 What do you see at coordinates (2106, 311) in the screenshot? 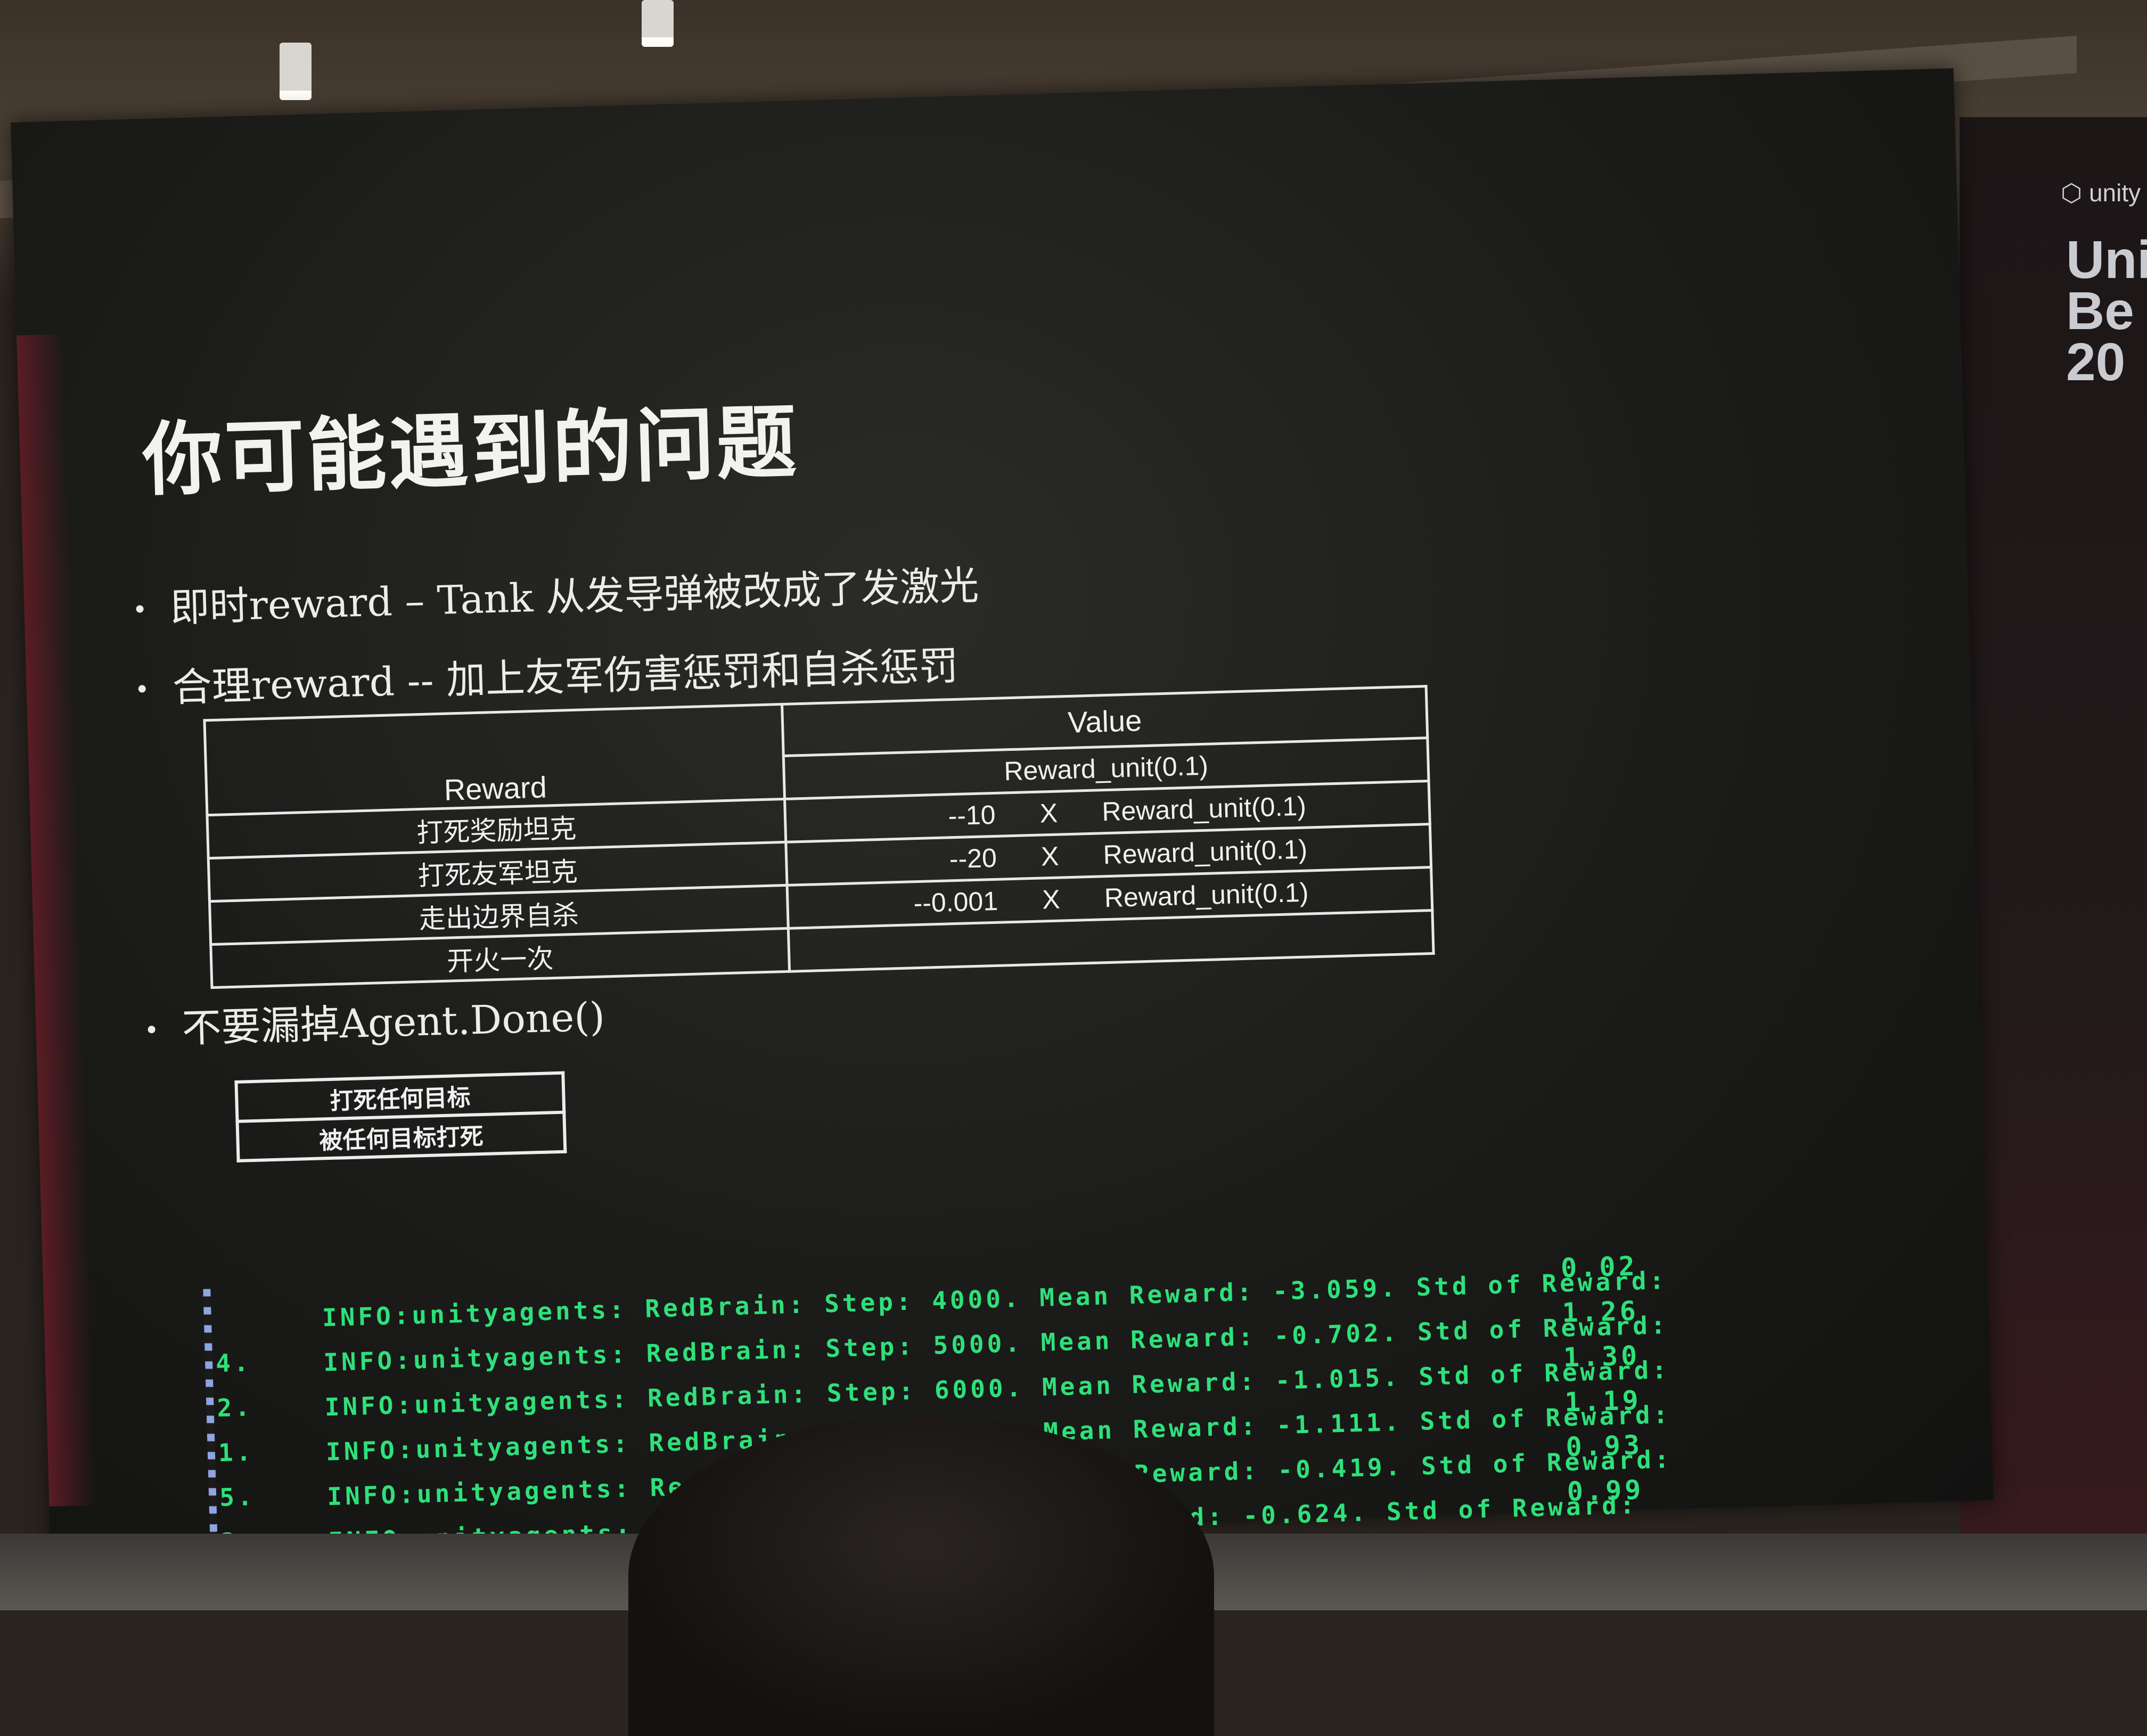
I see `banner-title: Uni Be 20` at bounding box center [2106, 311].